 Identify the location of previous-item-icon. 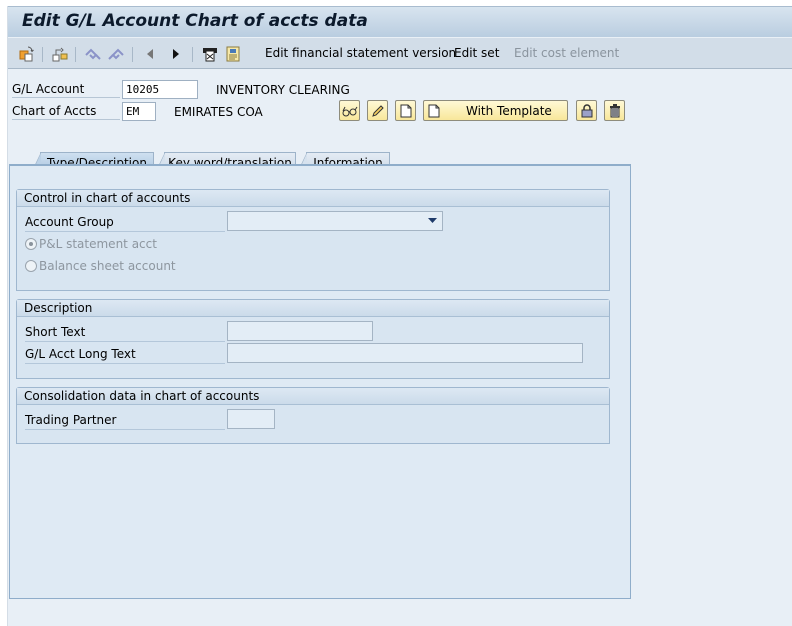
(150, 54).